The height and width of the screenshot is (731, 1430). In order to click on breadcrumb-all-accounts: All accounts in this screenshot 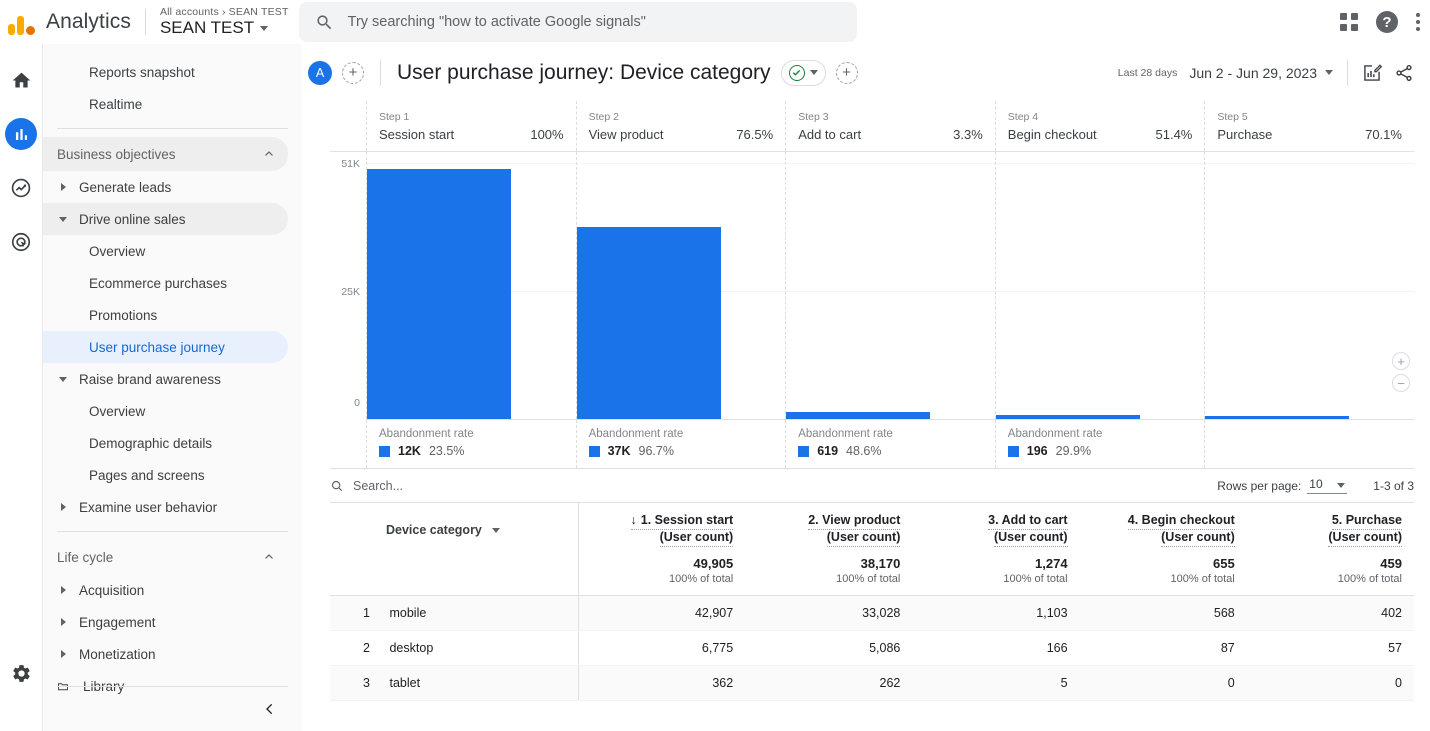, I will do `click(189, 12)`.